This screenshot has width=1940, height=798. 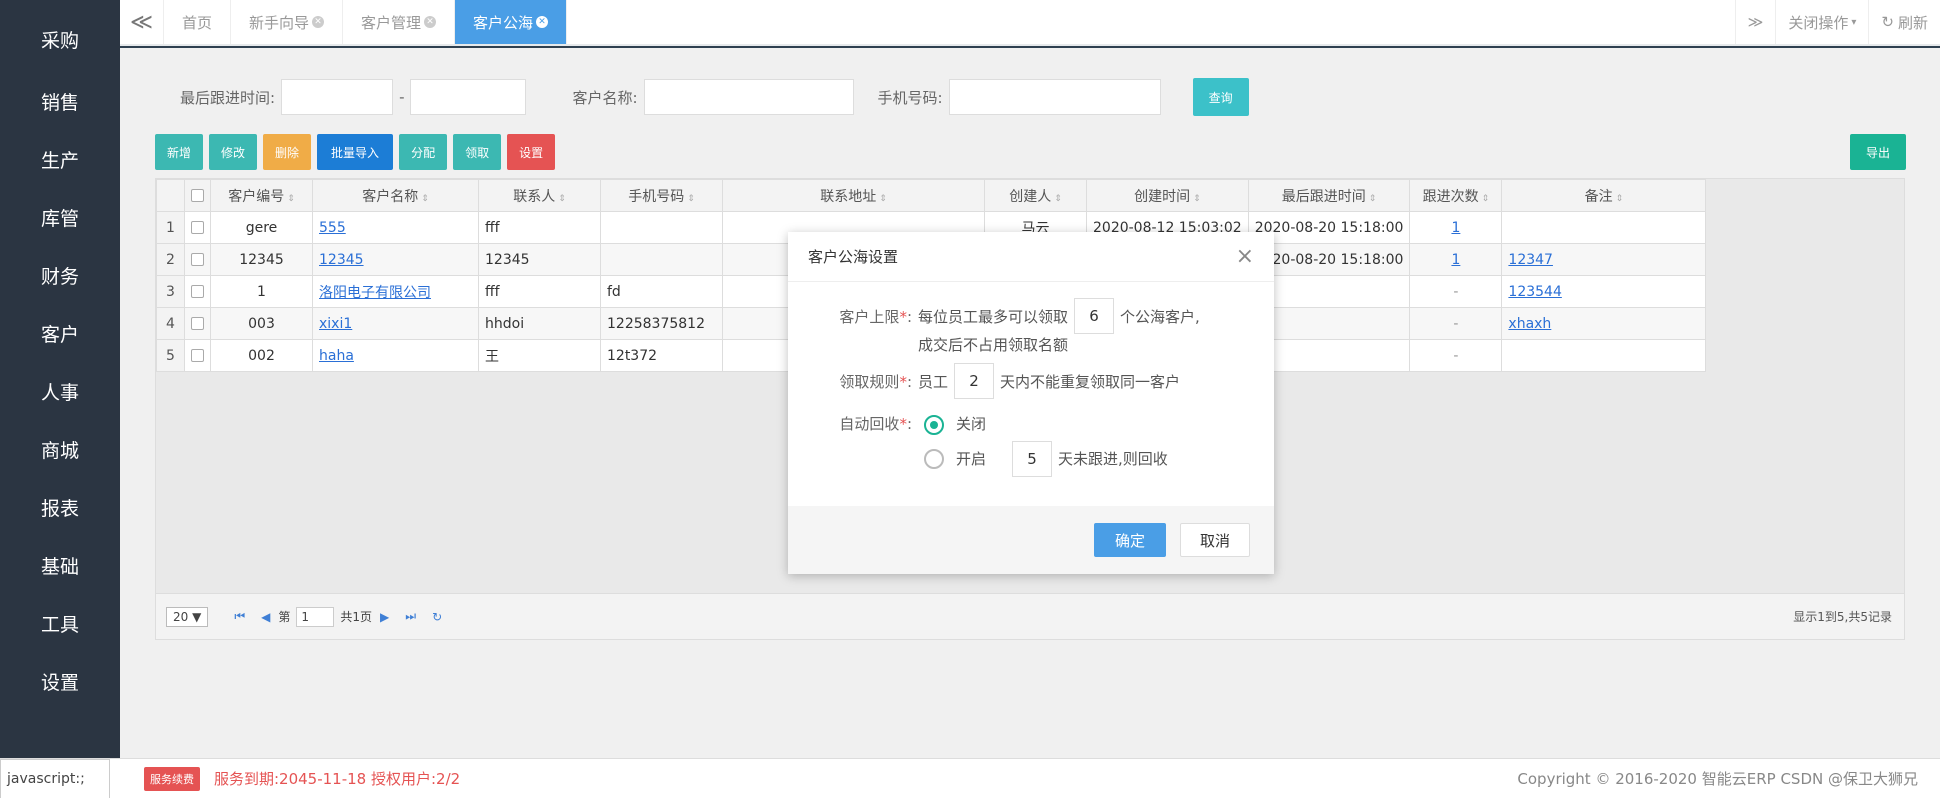 I want to click on select-all-checkbox, so click(x=197, y=195).